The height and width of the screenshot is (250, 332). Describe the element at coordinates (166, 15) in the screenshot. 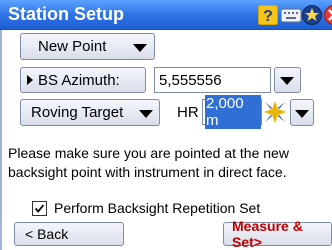

I see `title-bar: Station Setup ?` at that location.